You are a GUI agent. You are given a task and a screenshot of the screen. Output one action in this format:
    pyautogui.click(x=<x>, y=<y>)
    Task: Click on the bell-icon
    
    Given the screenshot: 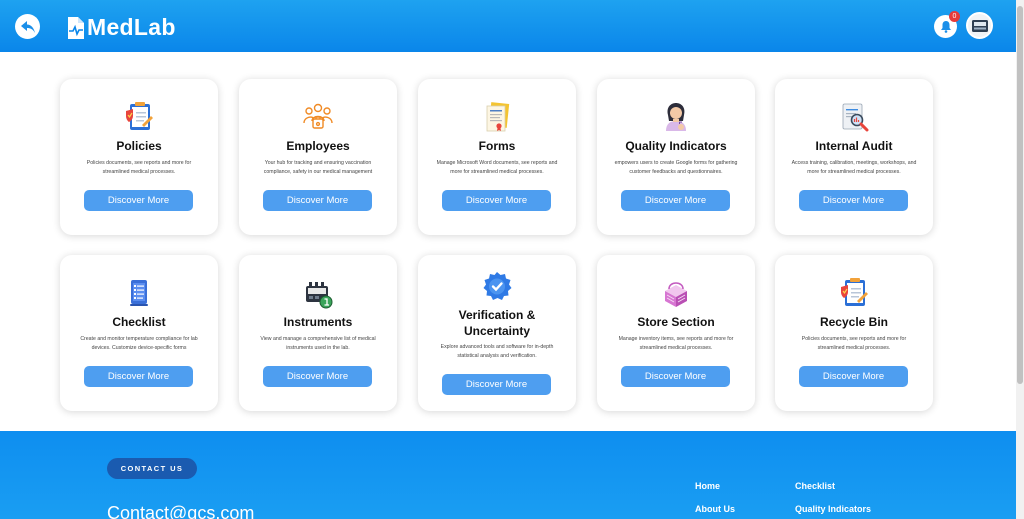 What is the action you would take?
    pyautogui.click(x=945, y=27)
    